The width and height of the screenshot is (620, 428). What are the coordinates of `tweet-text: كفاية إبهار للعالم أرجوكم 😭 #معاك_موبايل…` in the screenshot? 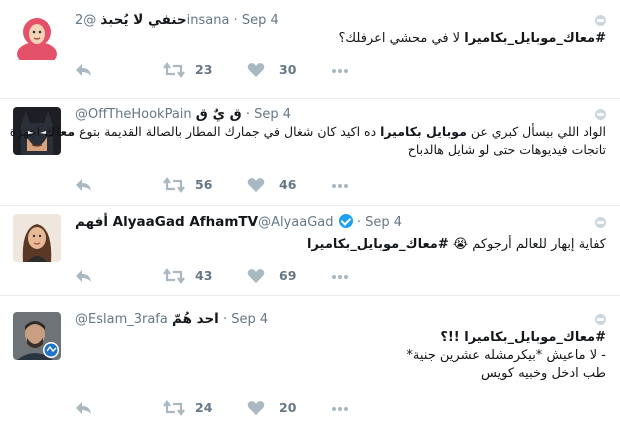 It's located at (340, 245).